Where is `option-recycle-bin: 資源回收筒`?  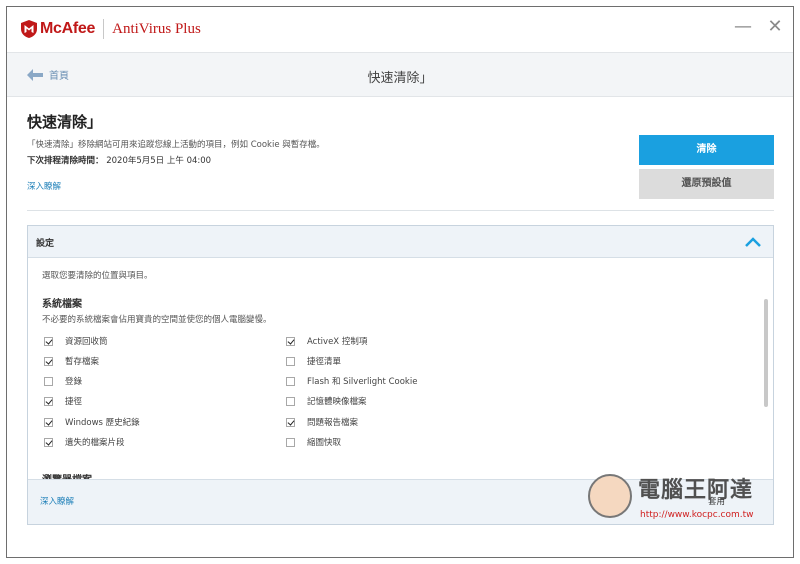
option-recycle-bin: 資源回收筒 is located at coordinates (76, 341).